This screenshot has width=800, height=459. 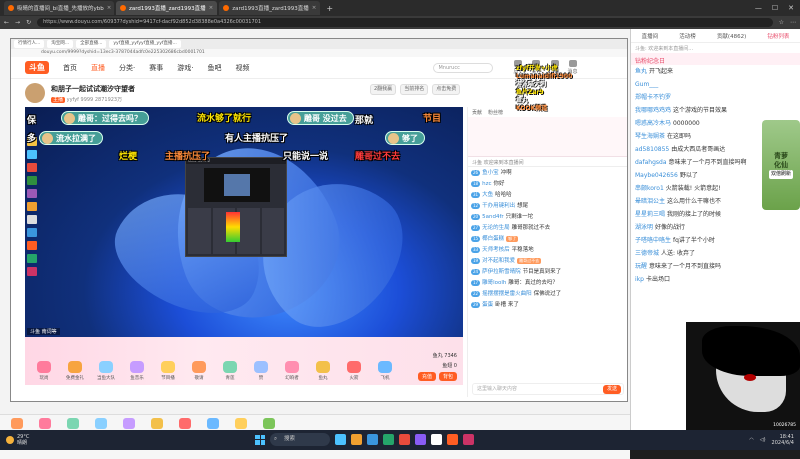 What do you see at coordinates (447, 376) in the screenshot?
I see `backpack-button: 背包` at bounding box center [447, 376].